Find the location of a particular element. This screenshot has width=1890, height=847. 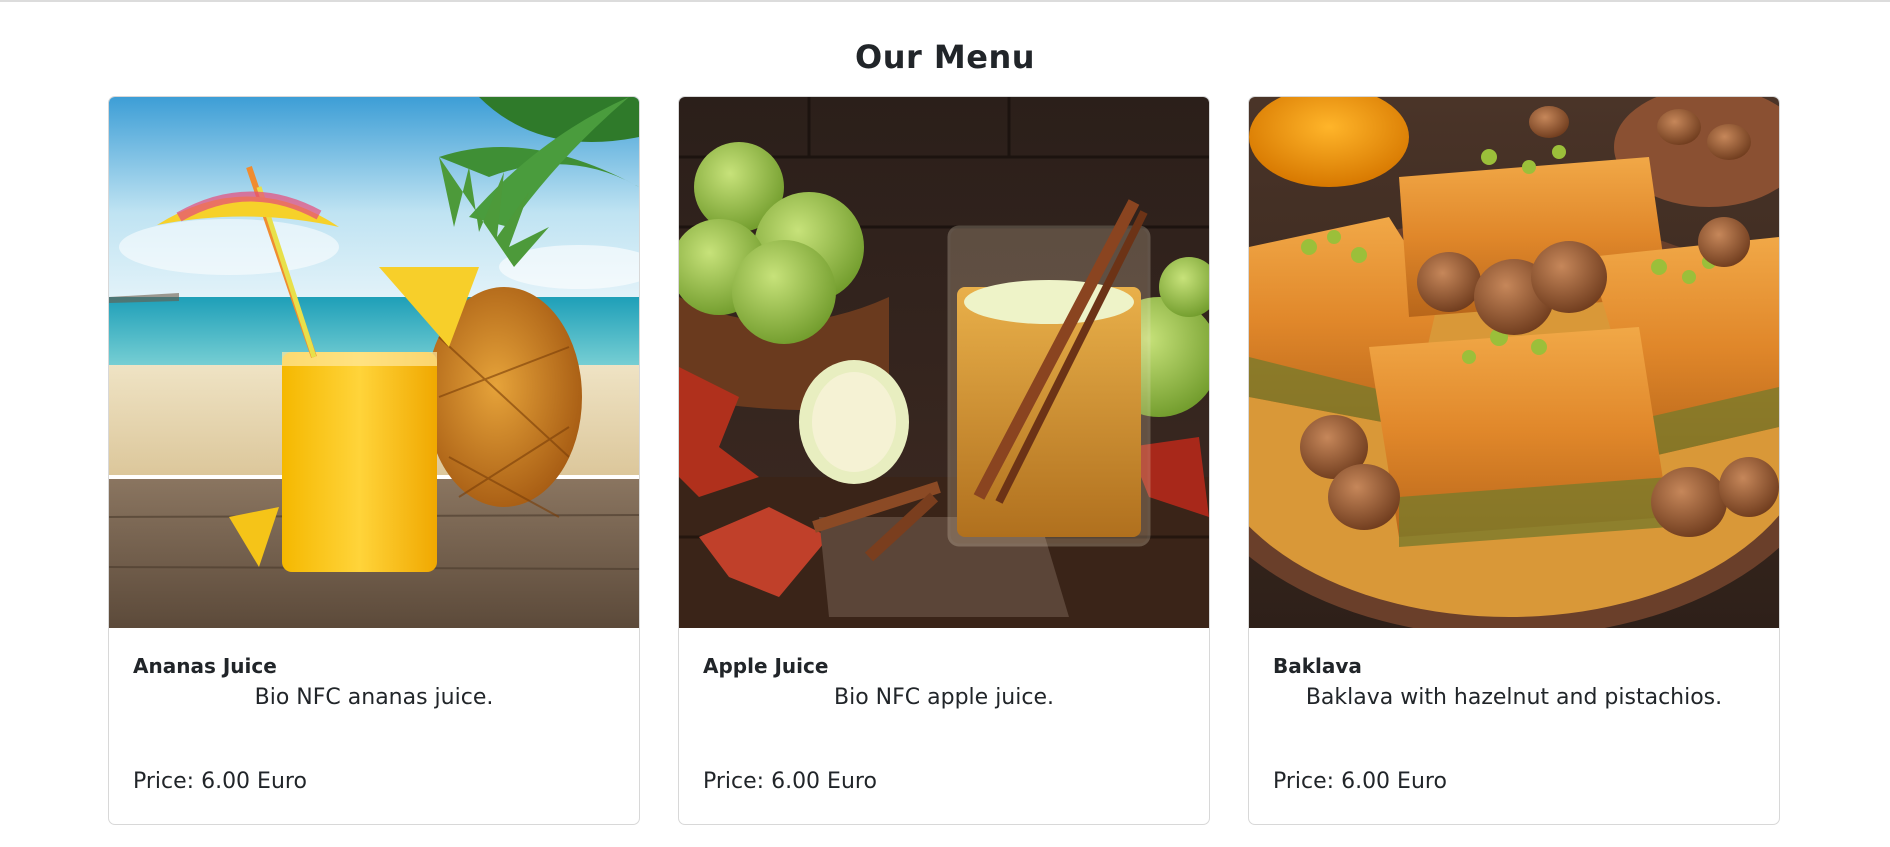

top-border-line is located at coordinates (945, 1).